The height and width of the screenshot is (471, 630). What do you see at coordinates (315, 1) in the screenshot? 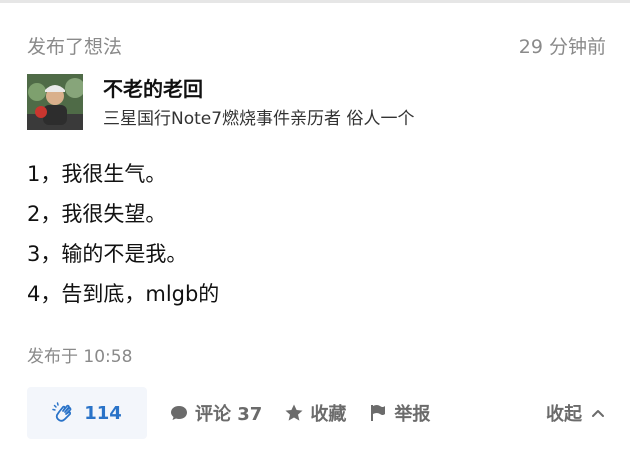
I see `top-divider` at bounding box center [315, 1].